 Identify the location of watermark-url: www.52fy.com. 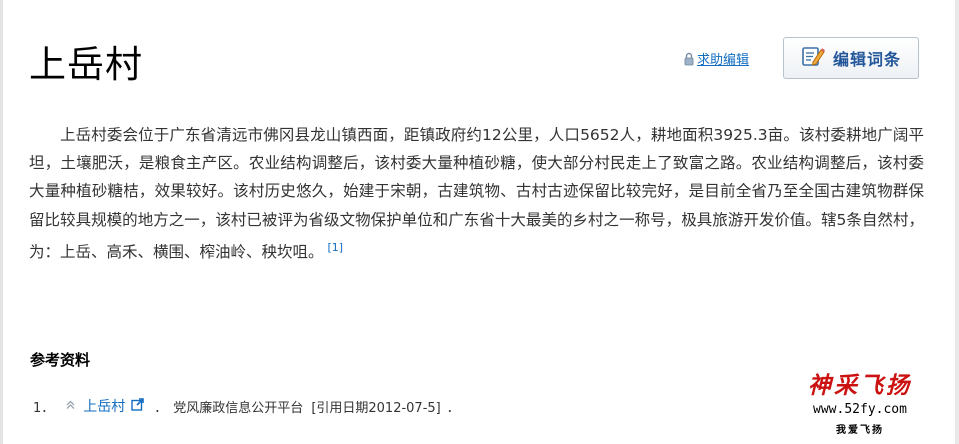
(860, 409).